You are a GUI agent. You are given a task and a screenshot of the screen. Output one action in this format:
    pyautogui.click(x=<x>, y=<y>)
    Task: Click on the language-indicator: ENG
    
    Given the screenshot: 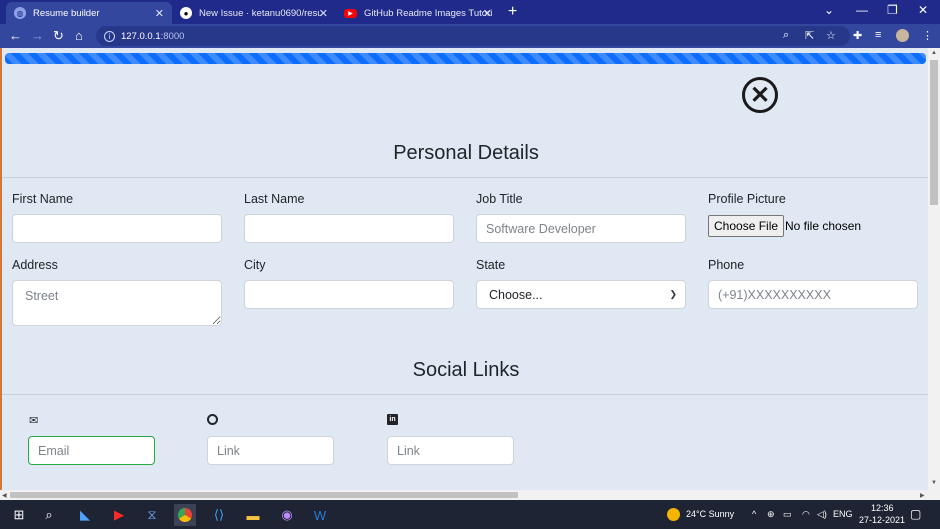 What is the action you would take?
    pyautogui.click(x=843, y=514)
    